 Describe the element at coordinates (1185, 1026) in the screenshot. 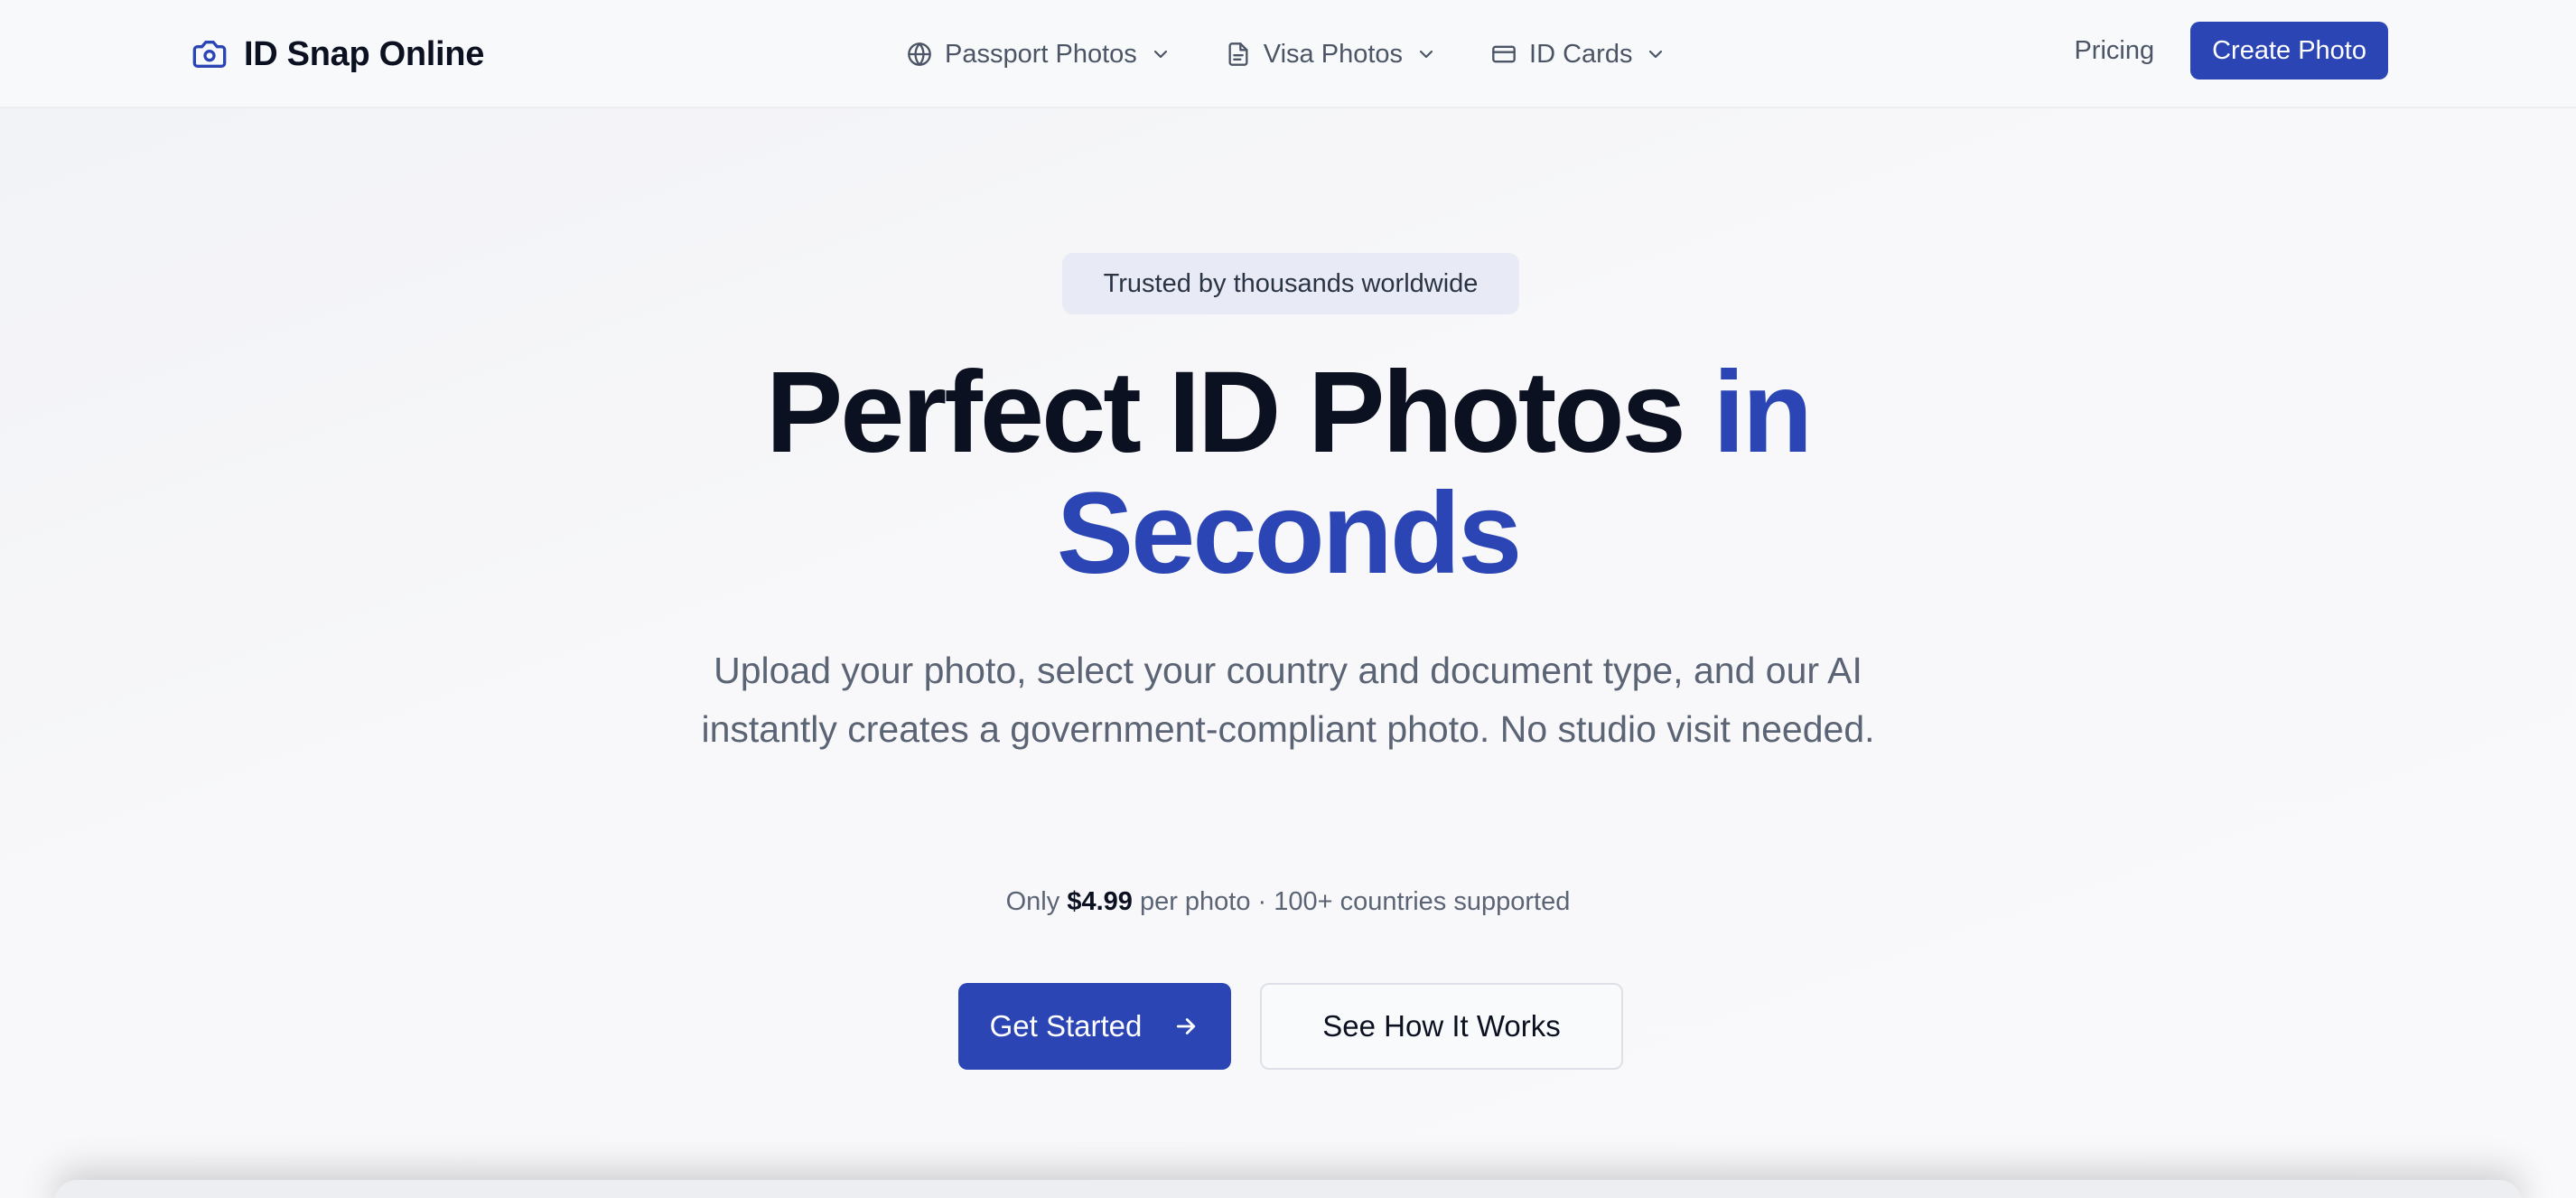

I see `arrow-right-icon` at that location.